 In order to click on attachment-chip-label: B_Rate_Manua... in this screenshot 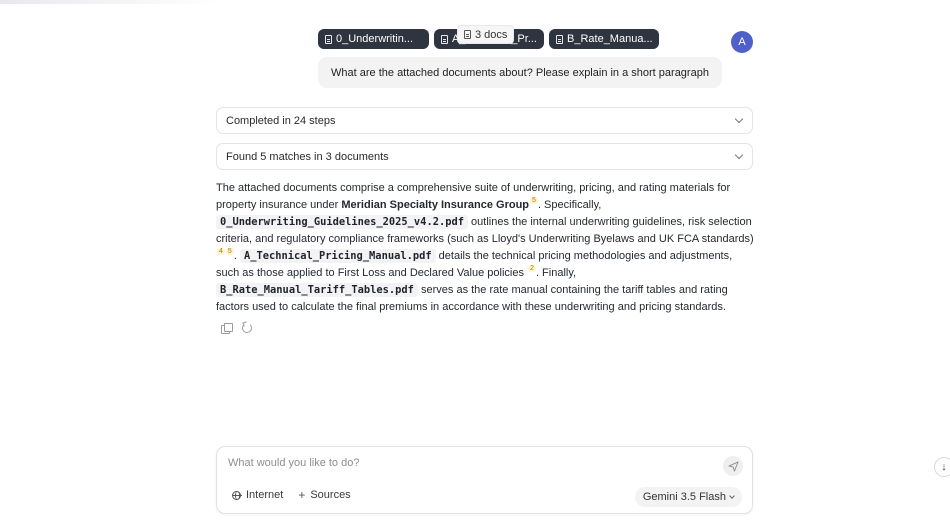, I will do `click(610, 39)`.